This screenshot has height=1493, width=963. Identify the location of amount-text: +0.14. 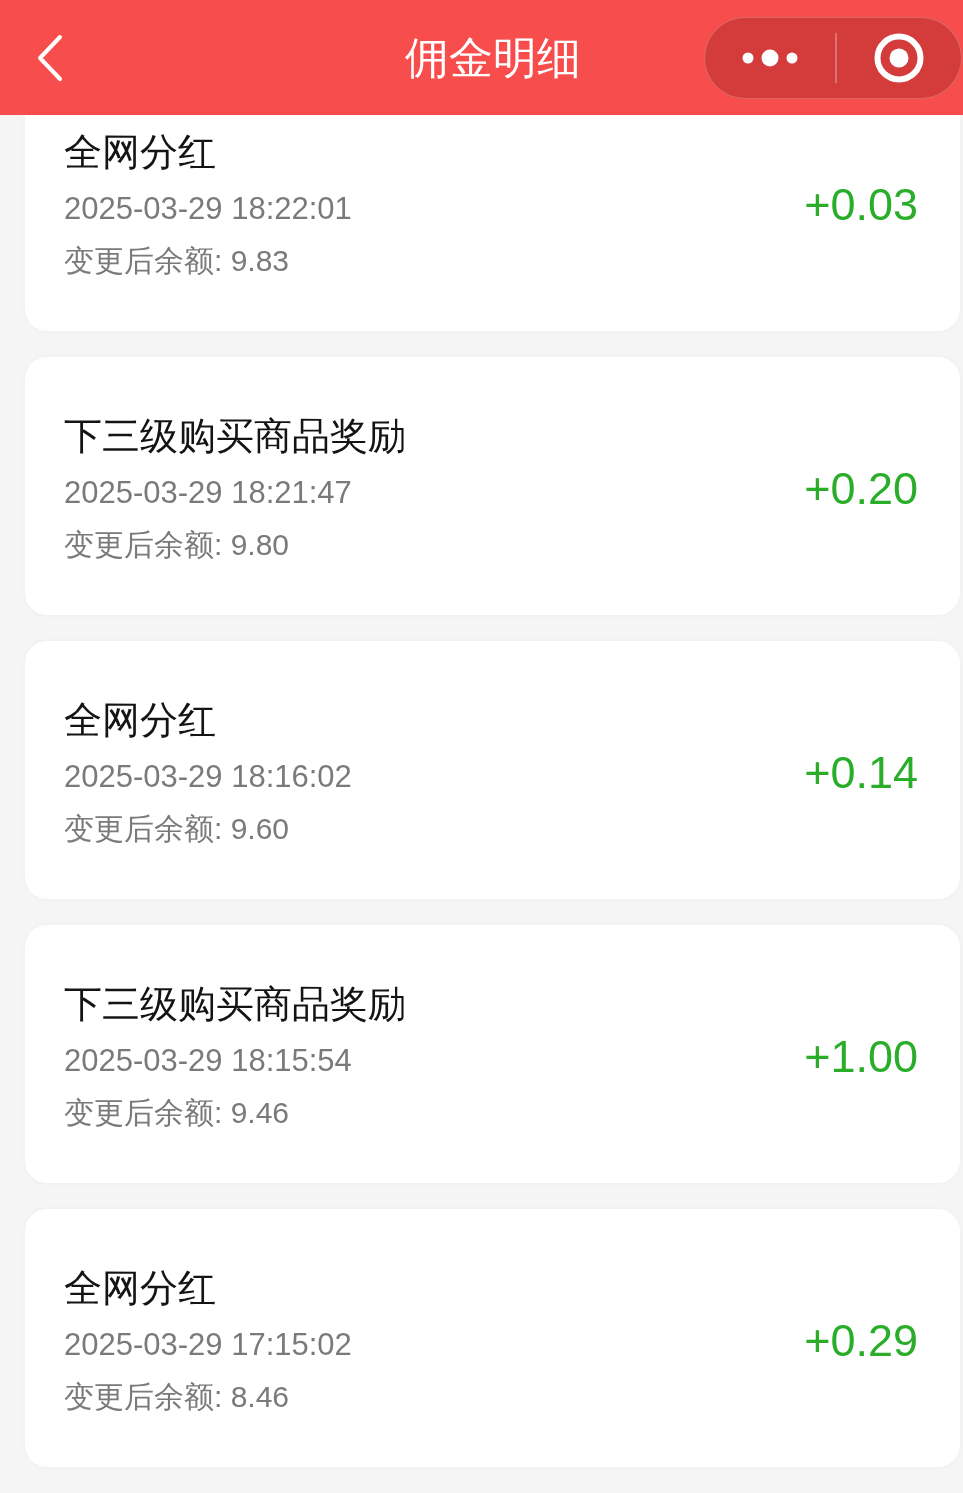
(861, 773).